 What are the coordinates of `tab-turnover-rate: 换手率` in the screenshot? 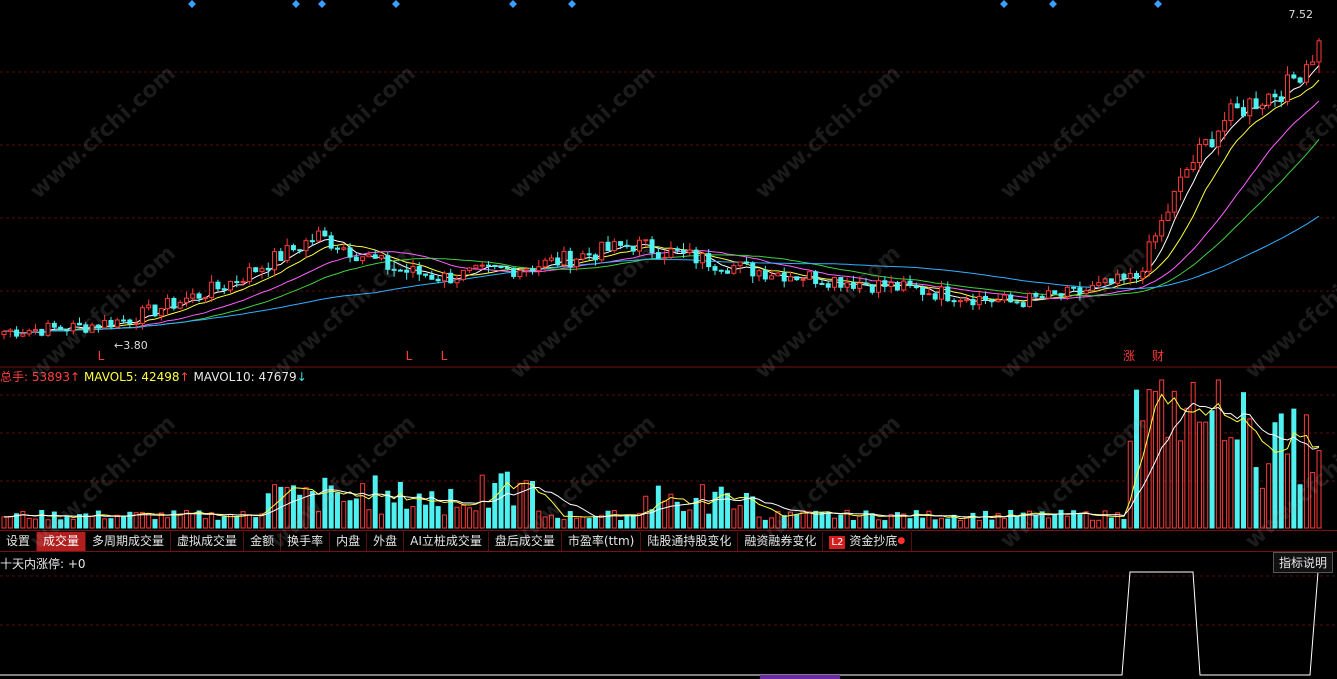 It's located at (306, 541).